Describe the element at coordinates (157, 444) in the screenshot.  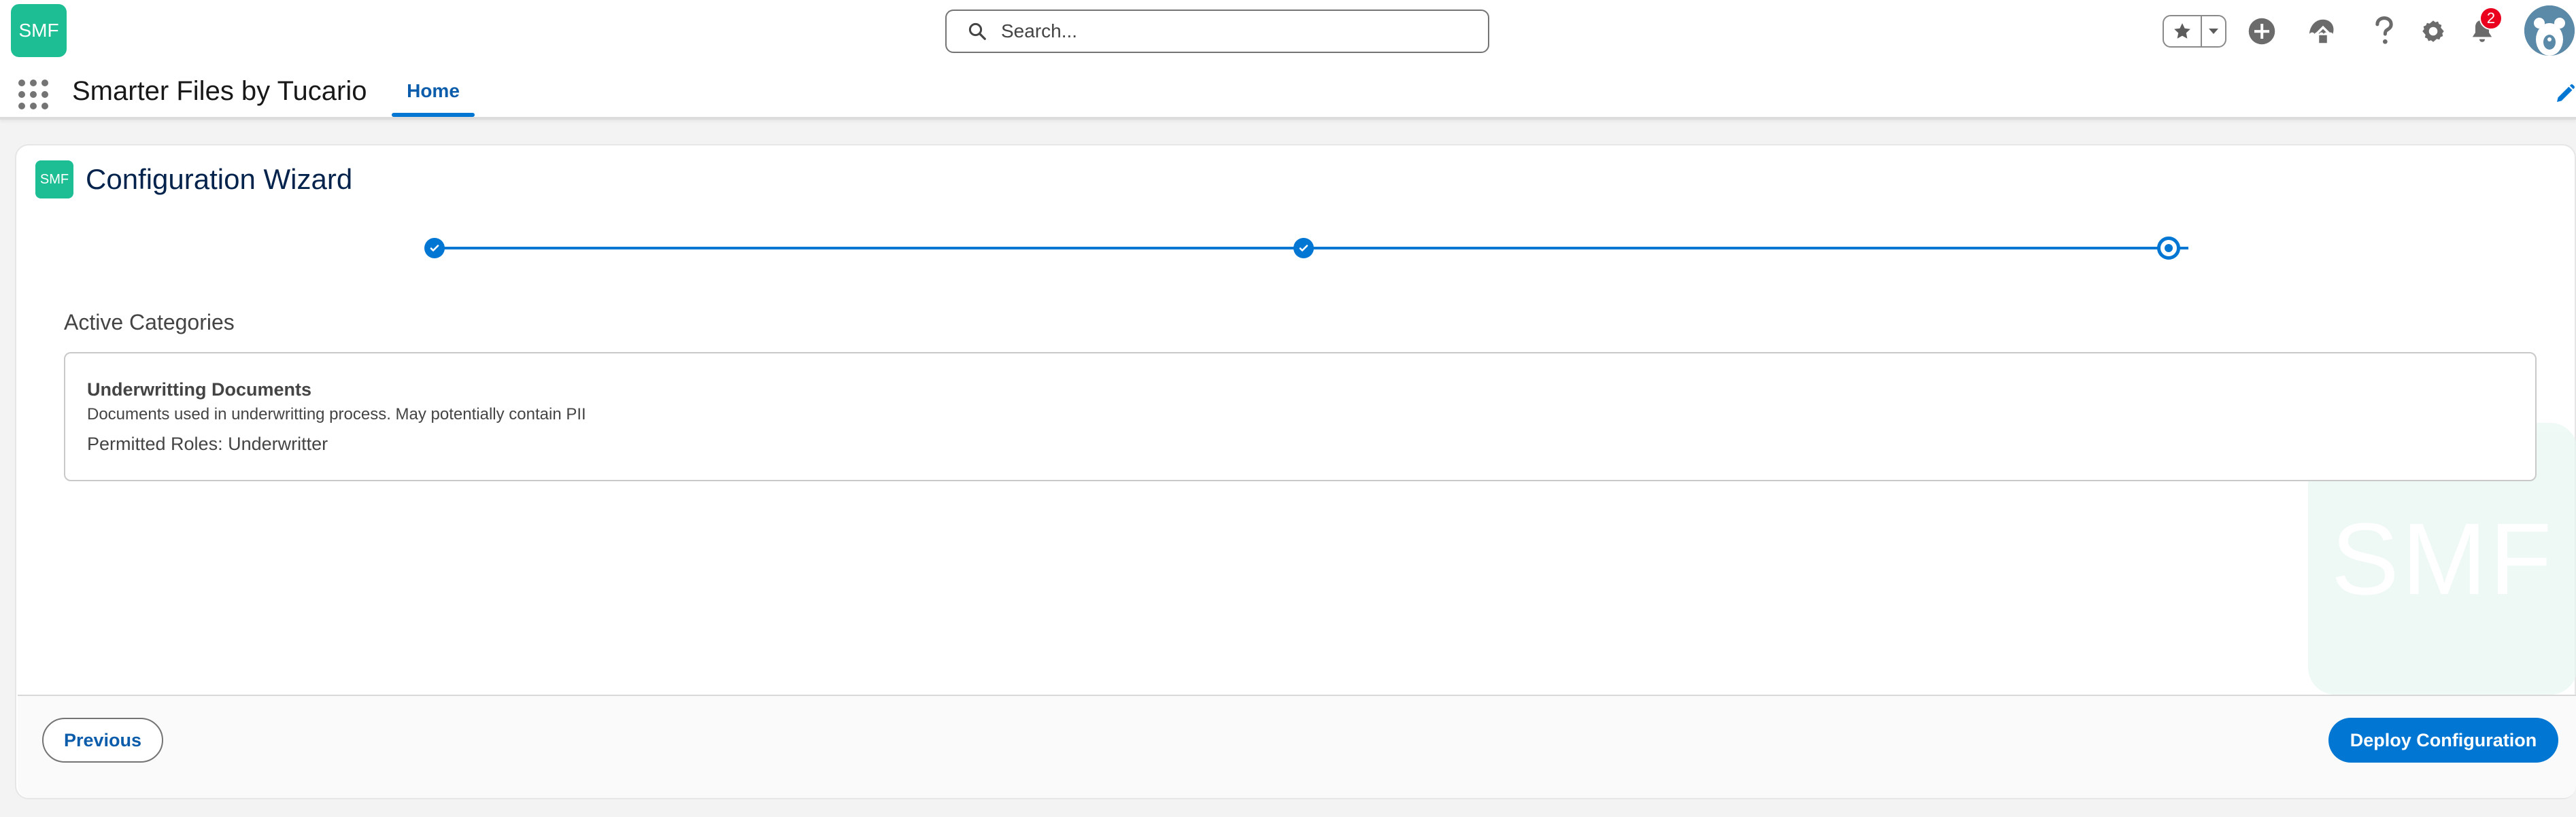
I see `roles-label: Permitted Roles:` at that location.